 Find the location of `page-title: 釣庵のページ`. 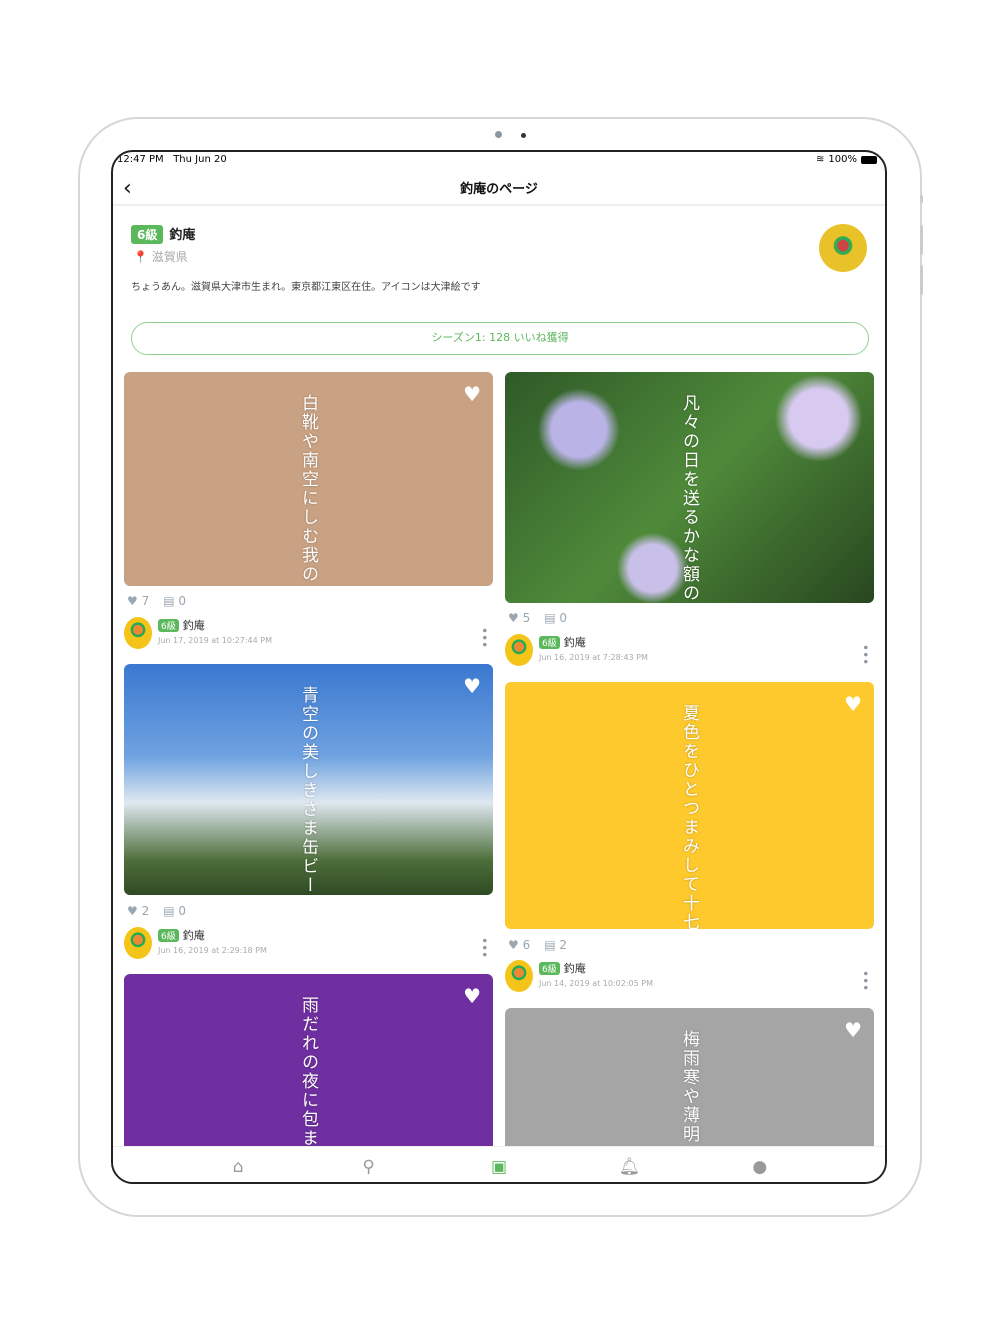

page-title: 釣庵のページ is located at coordinates (499, 189).